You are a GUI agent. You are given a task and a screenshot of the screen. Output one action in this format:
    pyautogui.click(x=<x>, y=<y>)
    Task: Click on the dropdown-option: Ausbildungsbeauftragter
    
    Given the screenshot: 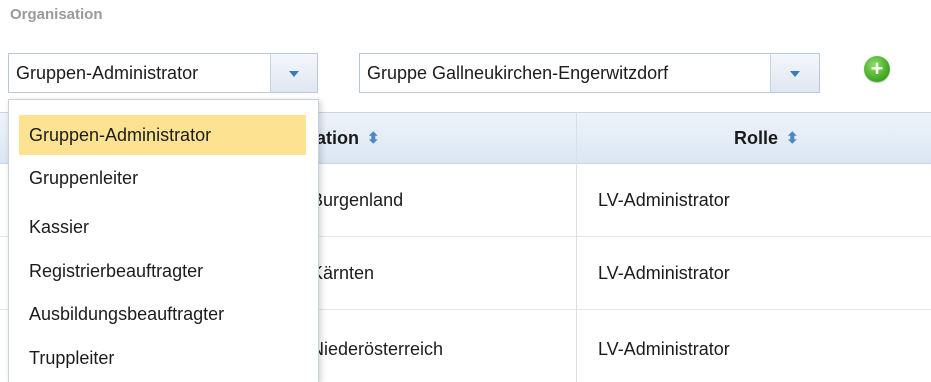 What is the action you would take?
    pyautogui.click(x=162, y=314)
    